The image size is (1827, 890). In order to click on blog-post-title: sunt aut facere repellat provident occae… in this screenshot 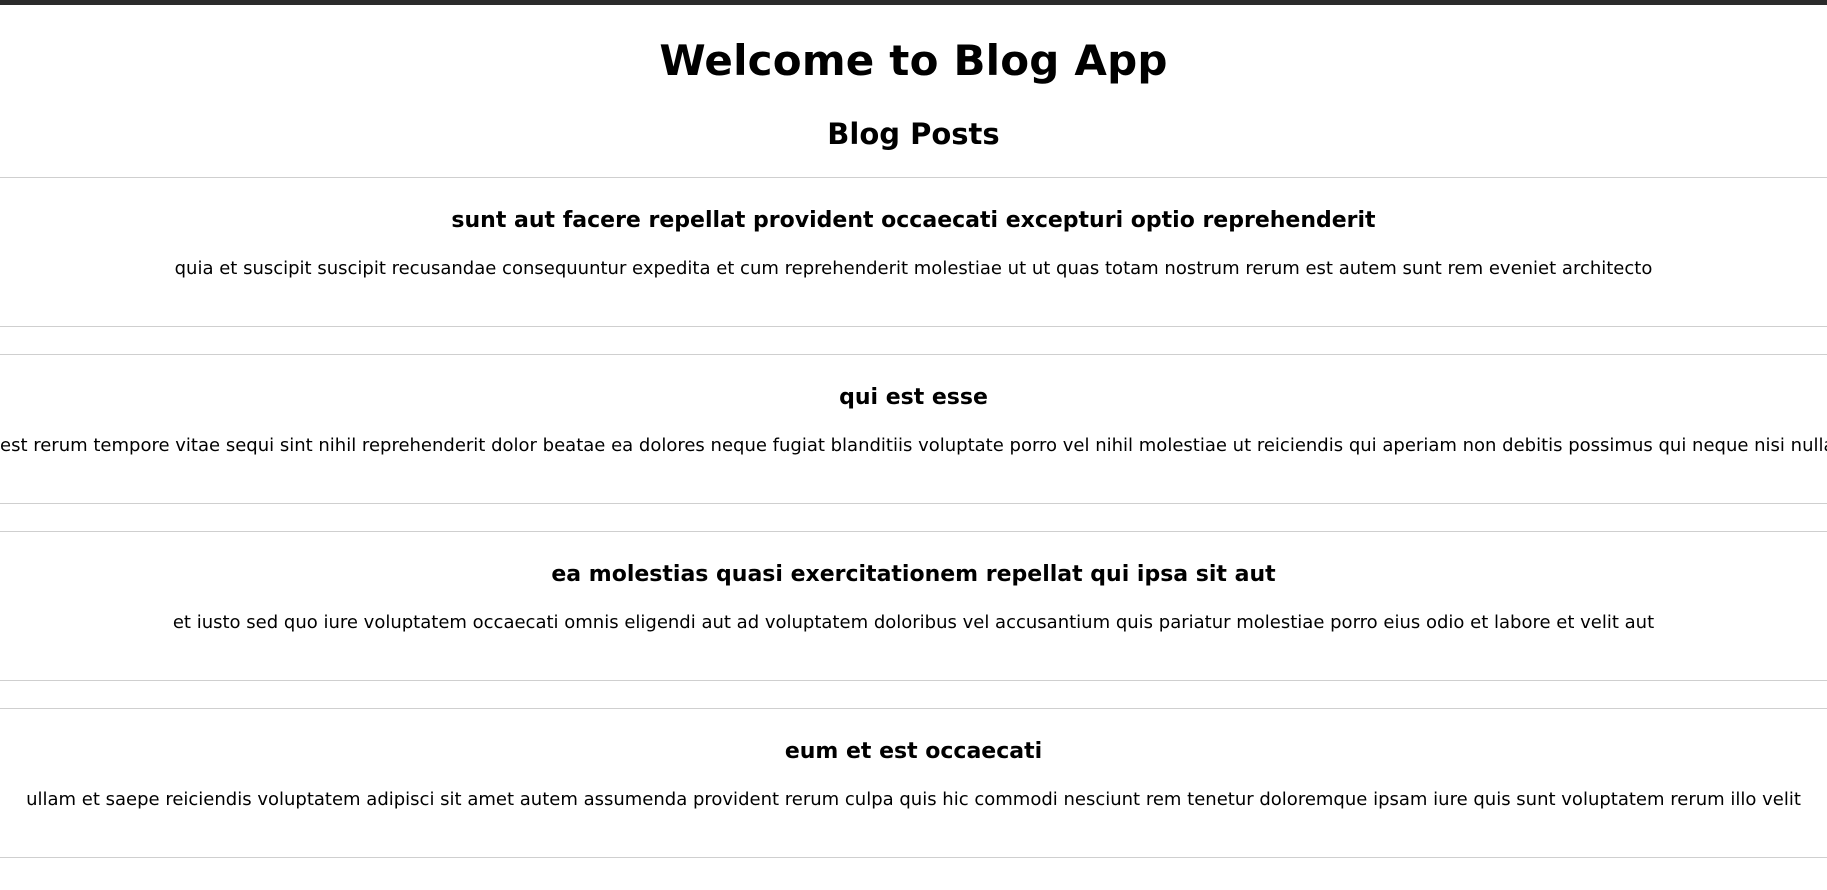, I will do `click(913, 220)`.